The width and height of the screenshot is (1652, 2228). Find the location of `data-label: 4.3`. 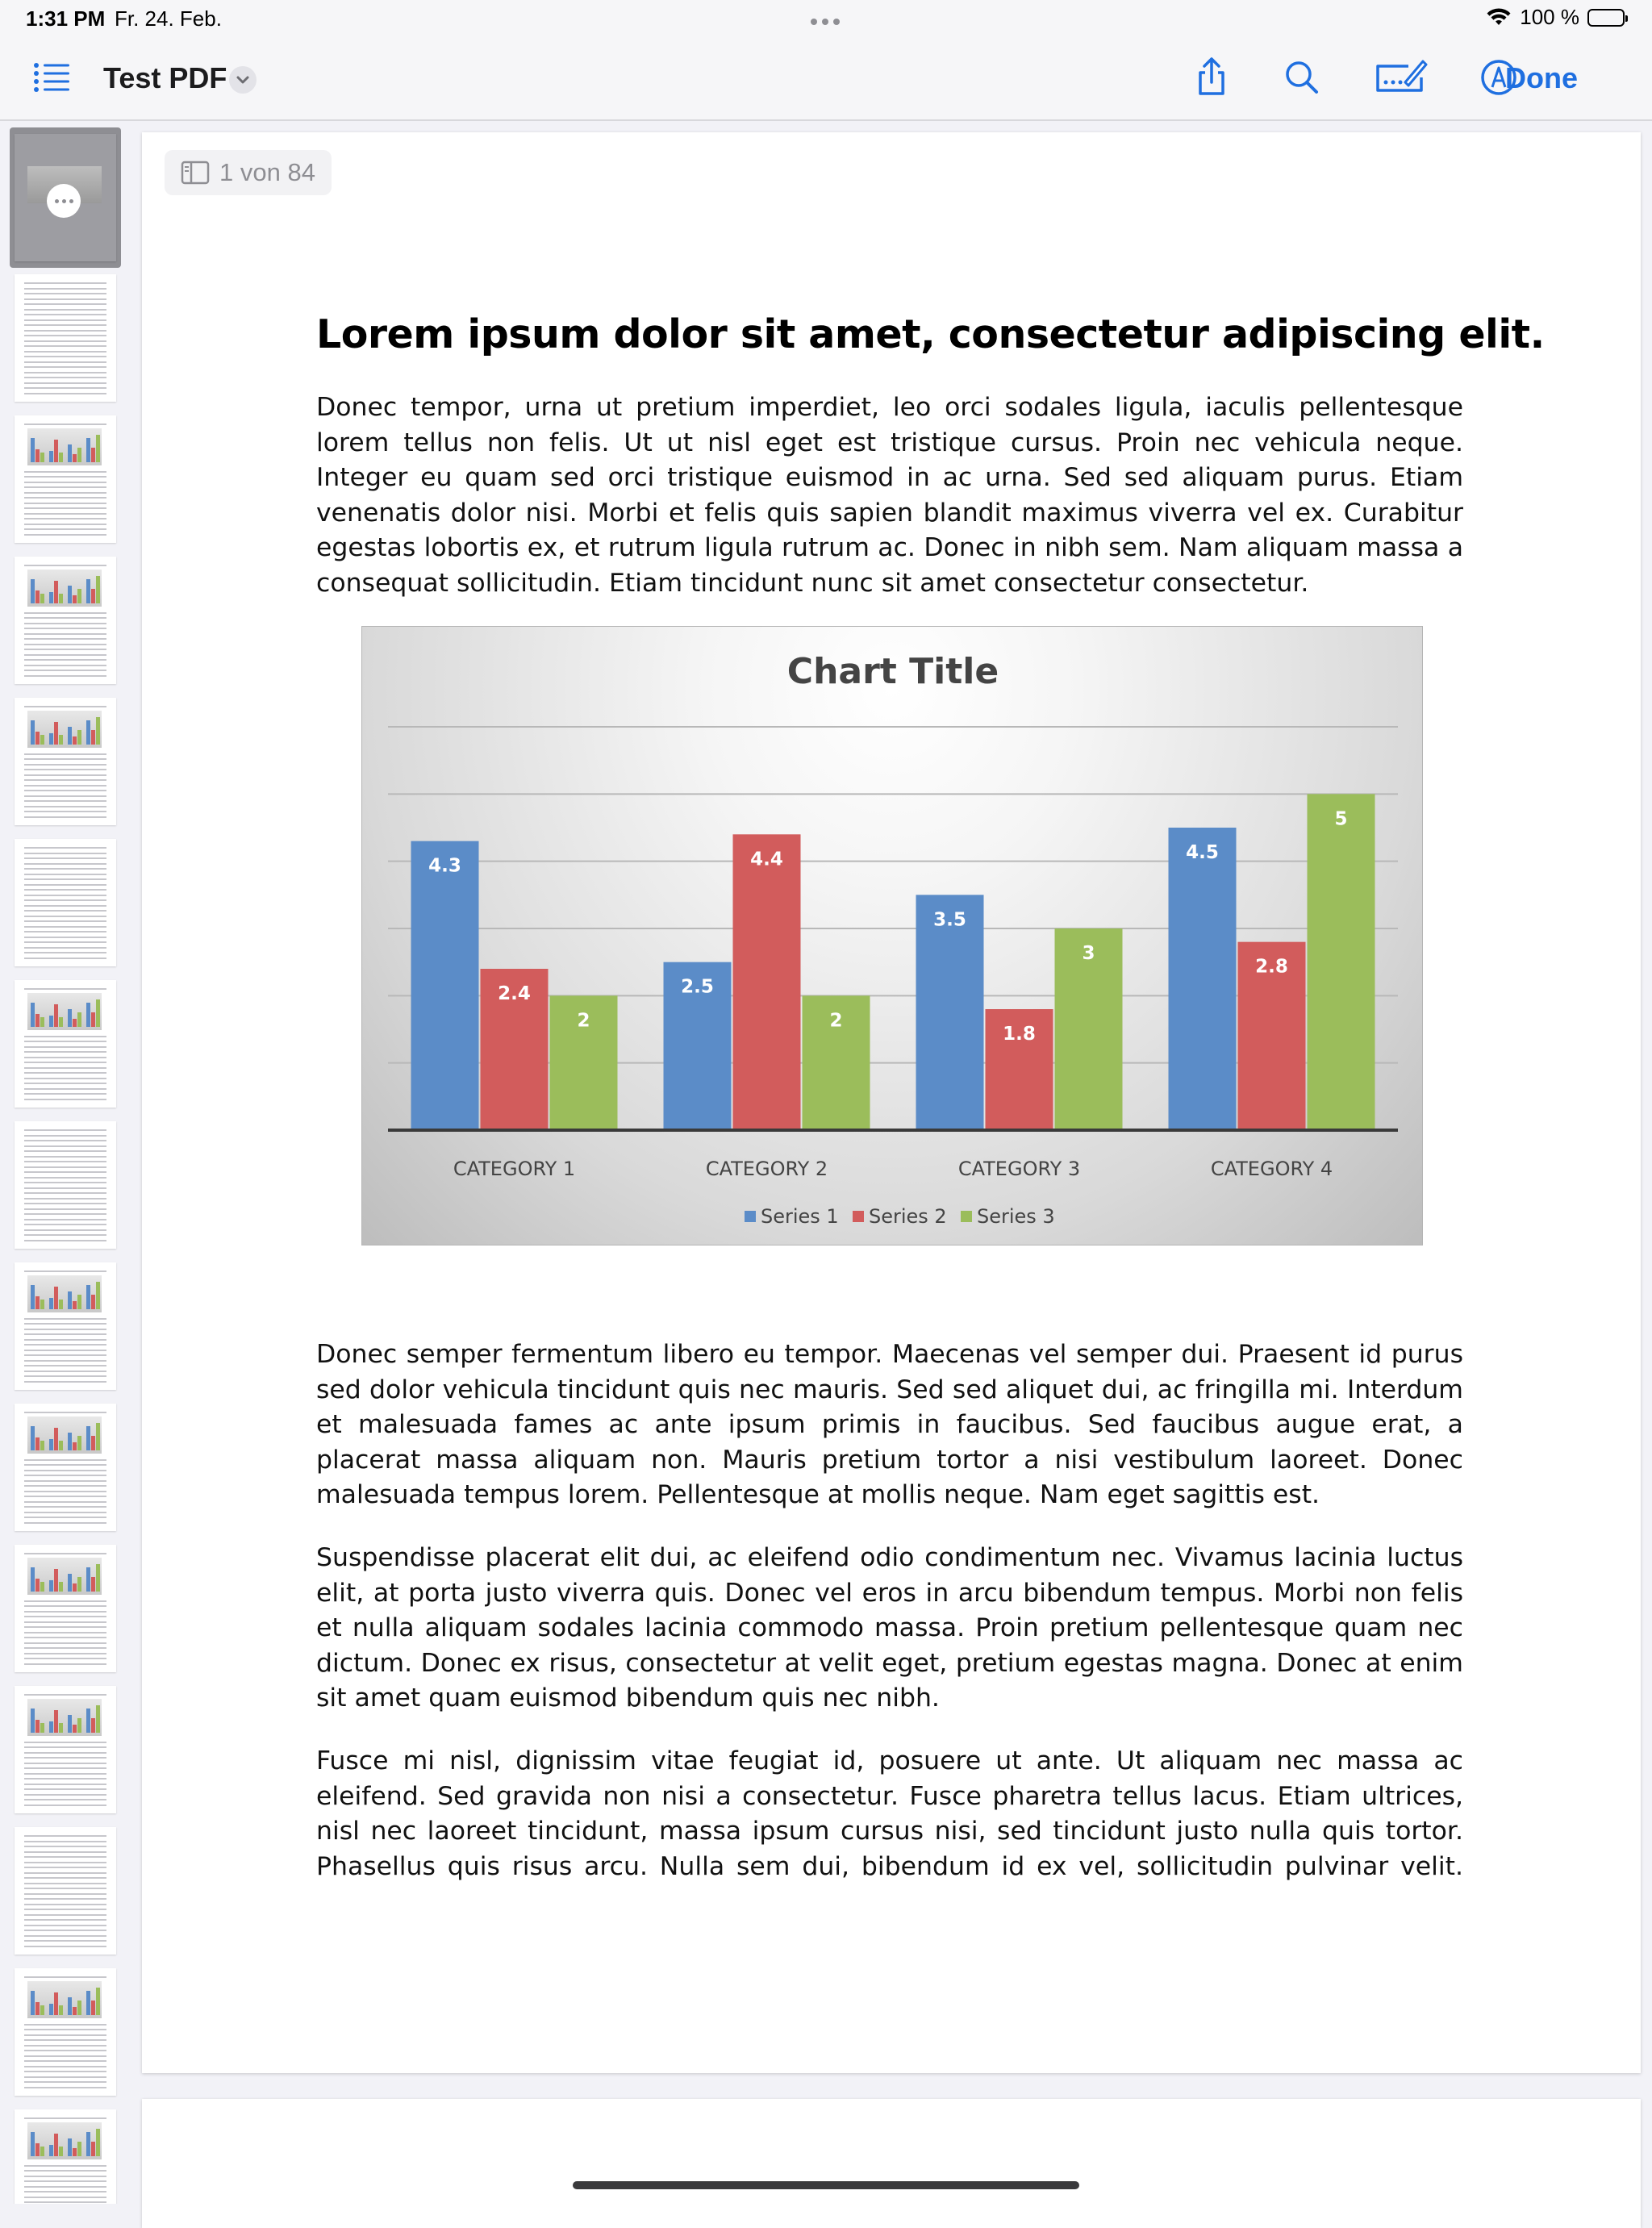

data-label: 4.3 is located at coordinates (444, 866).